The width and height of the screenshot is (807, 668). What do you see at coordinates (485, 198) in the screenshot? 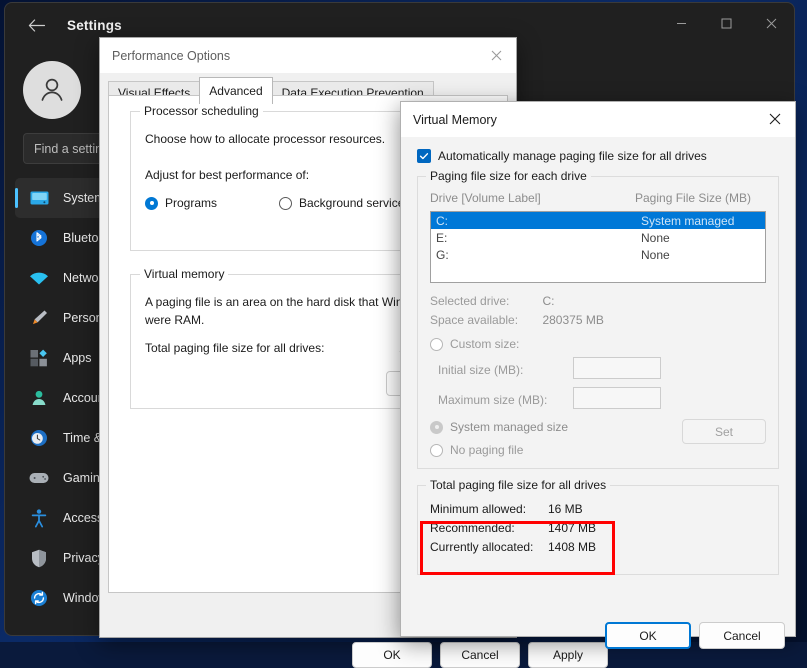
I see `column-header-drive: Drive [Volume Label]` at bounding box center [485, 198].